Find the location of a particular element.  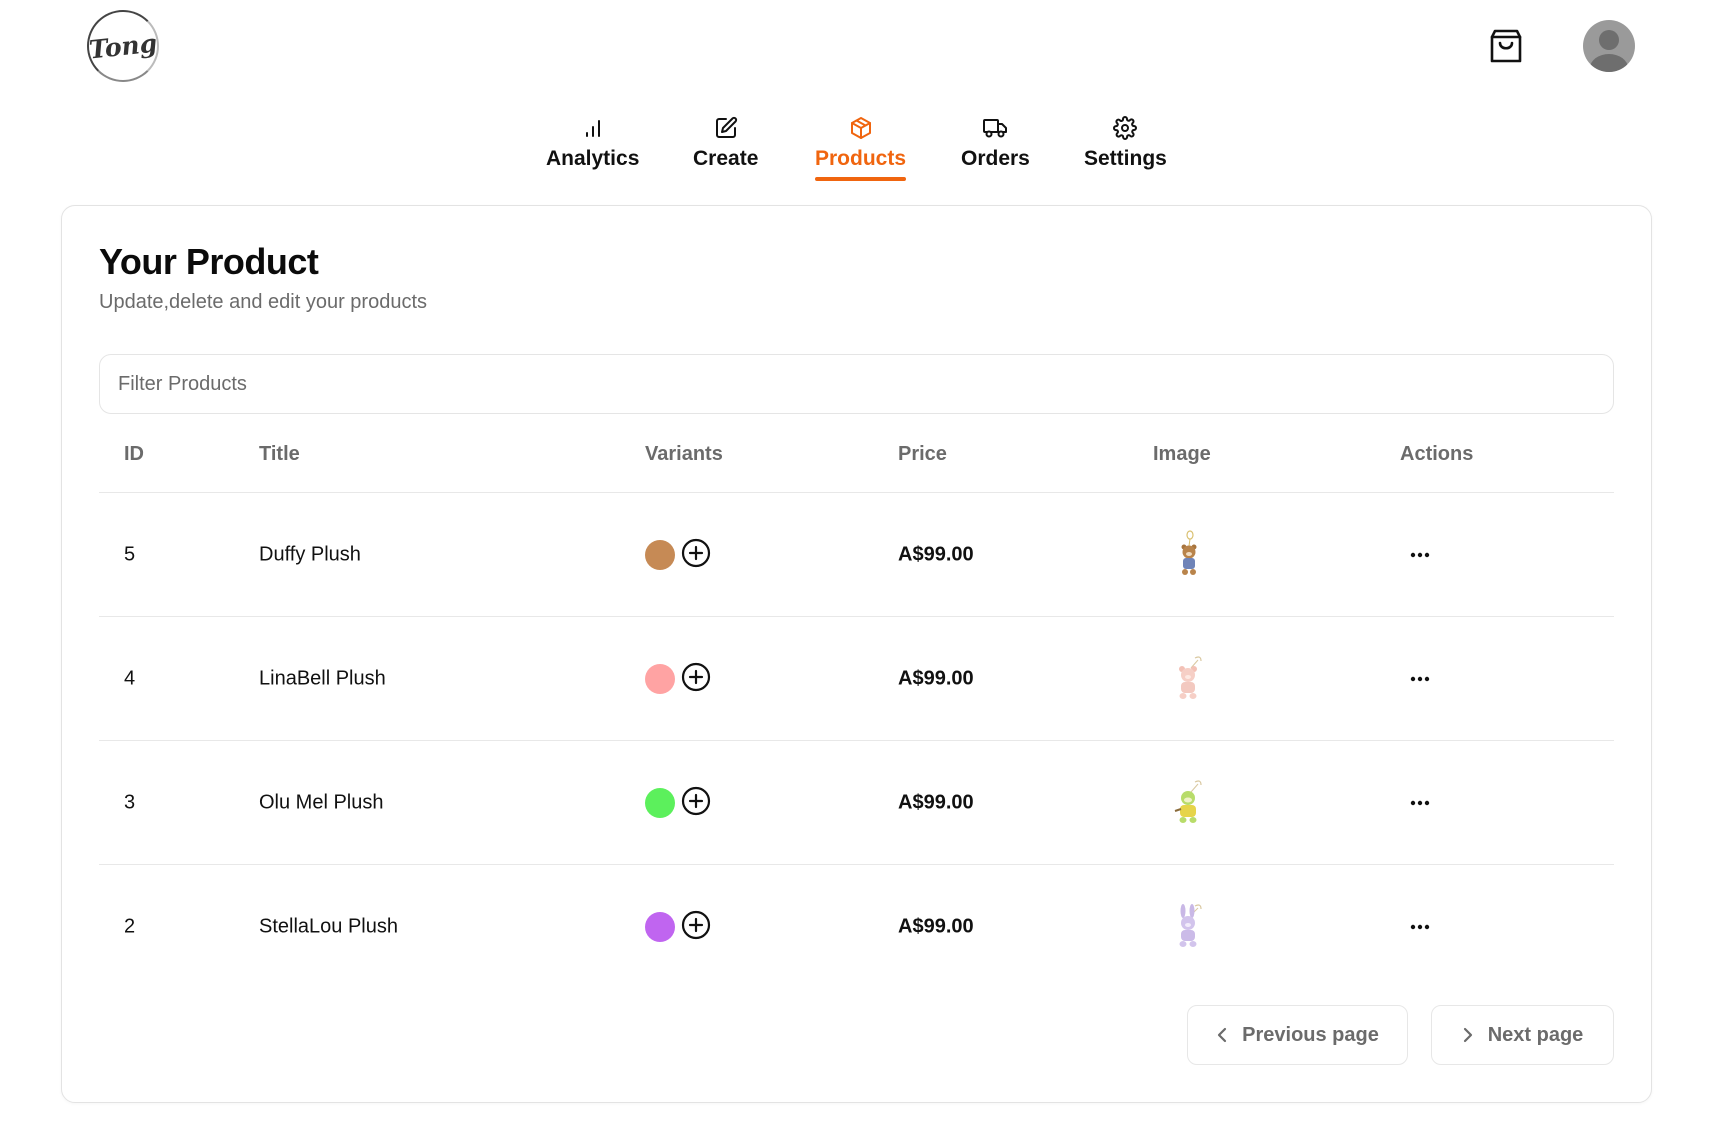

logo-text: Tong is located at coordinates (123, 46).